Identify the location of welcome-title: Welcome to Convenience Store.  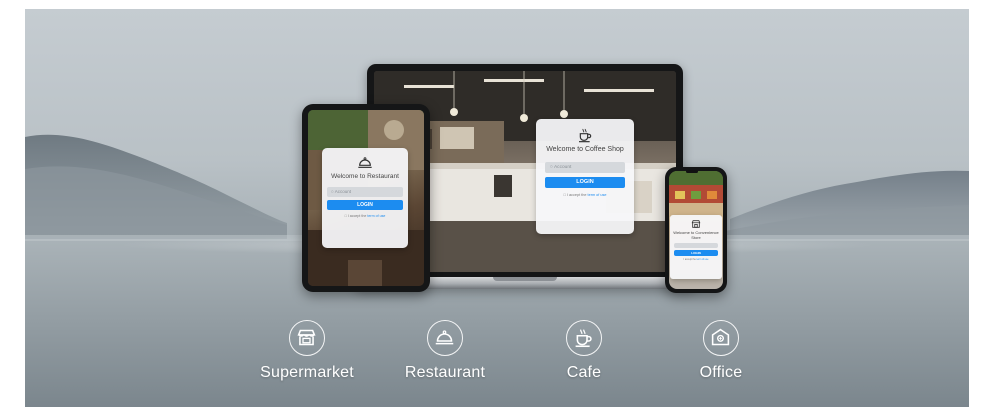
(696, 235).